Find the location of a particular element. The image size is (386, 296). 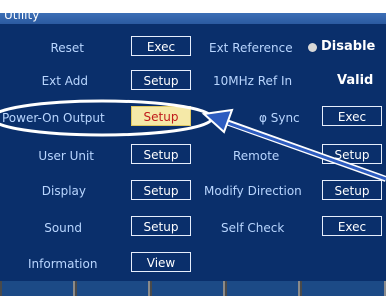

sound-label: Sound is located at coordinates (63, 228).